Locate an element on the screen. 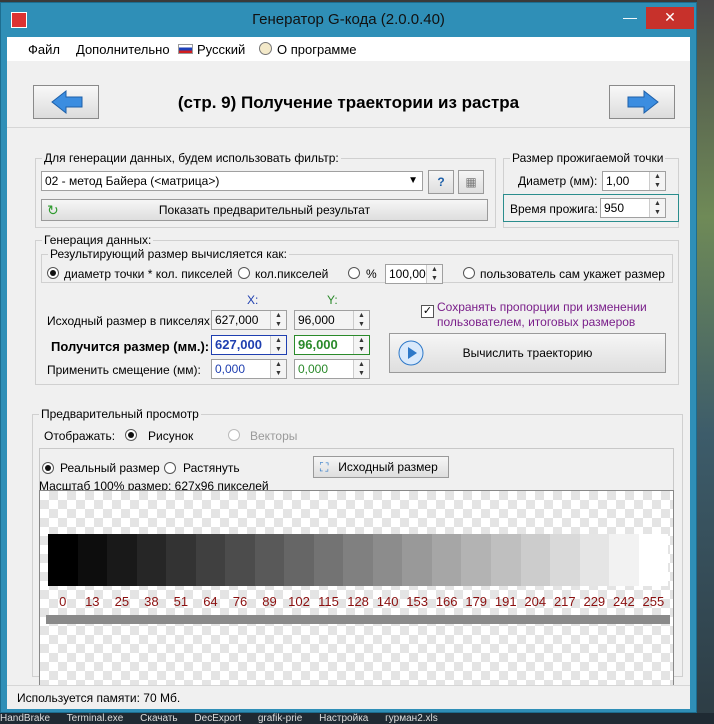 The width and height of the screenshot is (714, 724). calculate-trajectory-label: Вычислить траекторию is located at coordinates (527, 353).